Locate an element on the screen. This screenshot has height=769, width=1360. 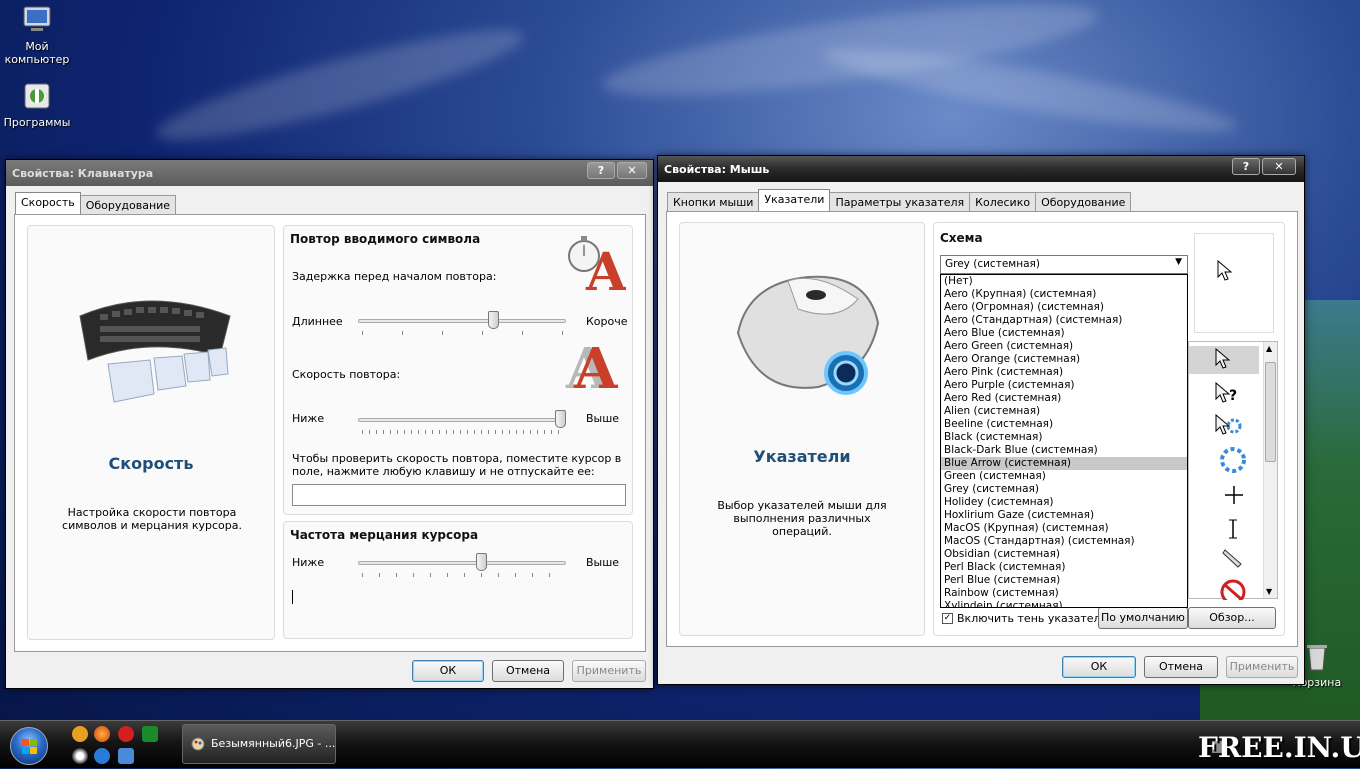
pointer-preview is located at coordinates (1234, 283).